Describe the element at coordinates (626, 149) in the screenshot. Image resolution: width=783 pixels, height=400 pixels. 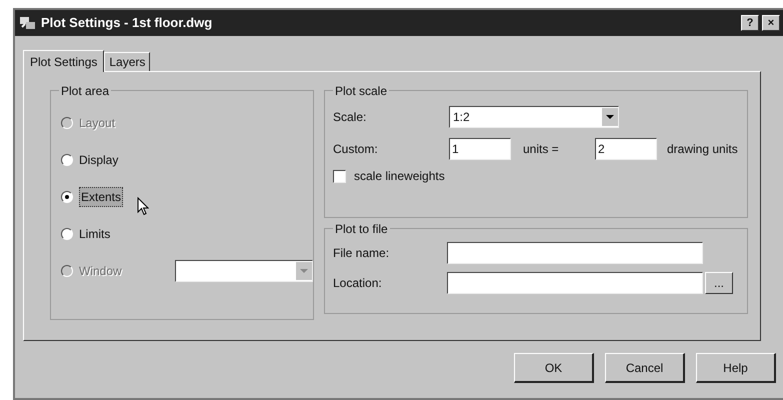
I see `input-field: 2` at that location.